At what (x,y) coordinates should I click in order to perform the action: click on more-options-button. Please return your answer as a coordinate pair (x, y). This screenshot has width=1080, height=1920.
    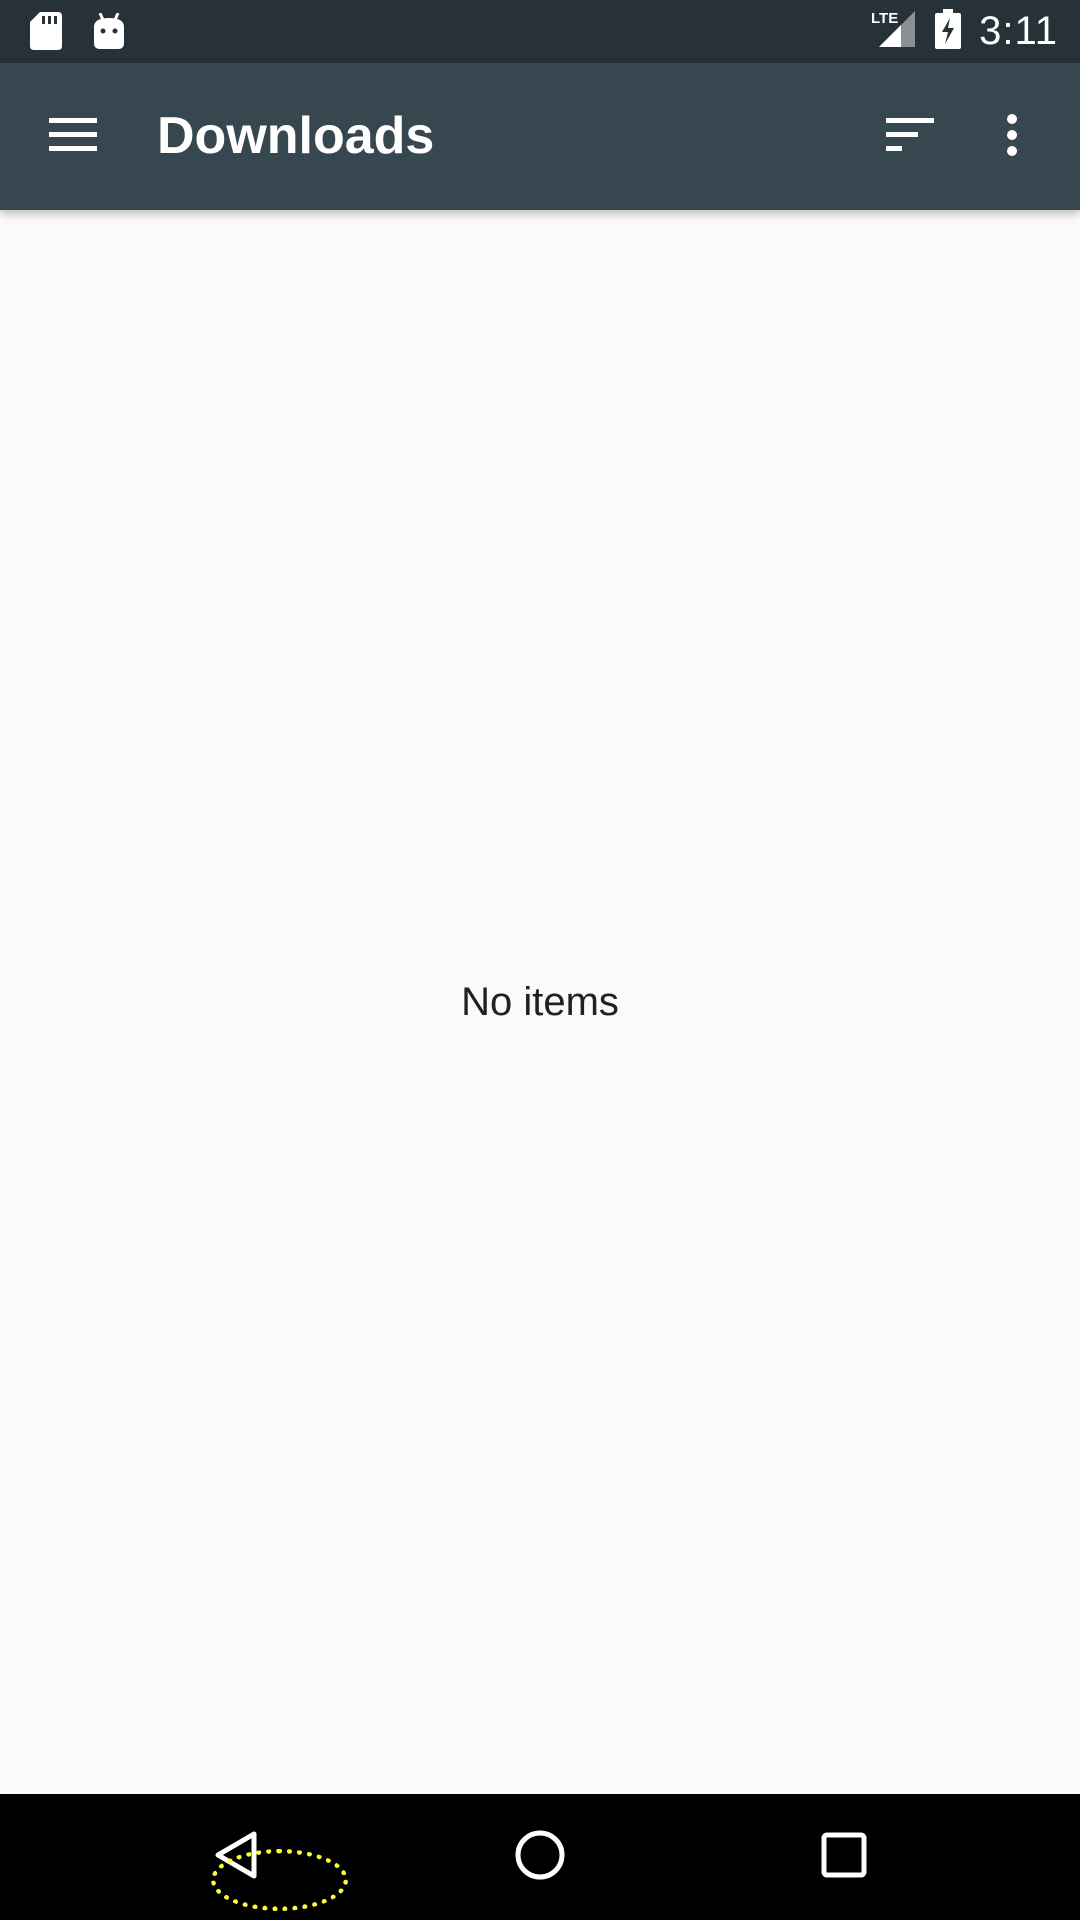
    Looking at the image, I should click on (1012, 137).